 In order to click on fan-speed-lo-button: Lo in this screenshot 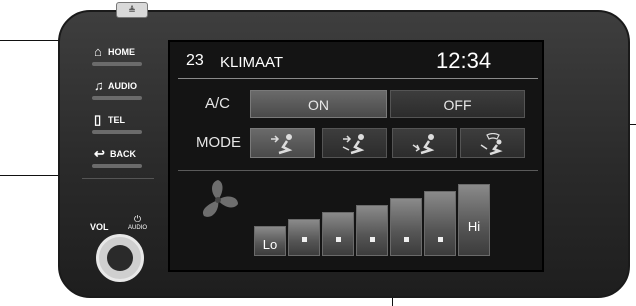, I will do `click(270, 241)`.